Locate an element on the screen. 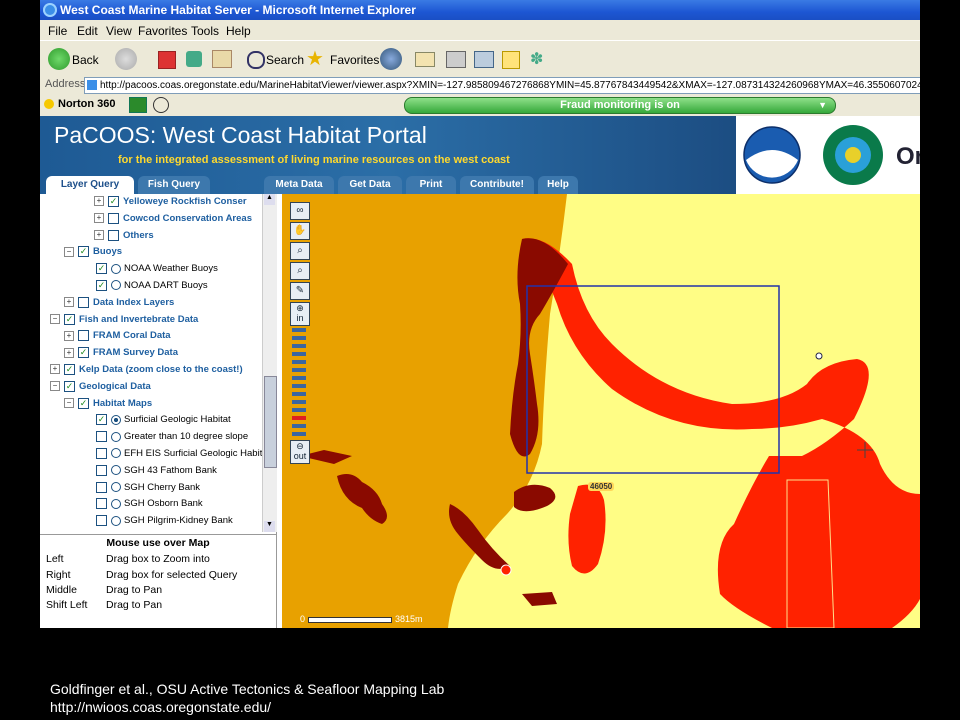 The width and height of the screenshot is (960, 720). layer-row: − ✓ Fish and Invertebrate Data is located at coordinates (124, 320).